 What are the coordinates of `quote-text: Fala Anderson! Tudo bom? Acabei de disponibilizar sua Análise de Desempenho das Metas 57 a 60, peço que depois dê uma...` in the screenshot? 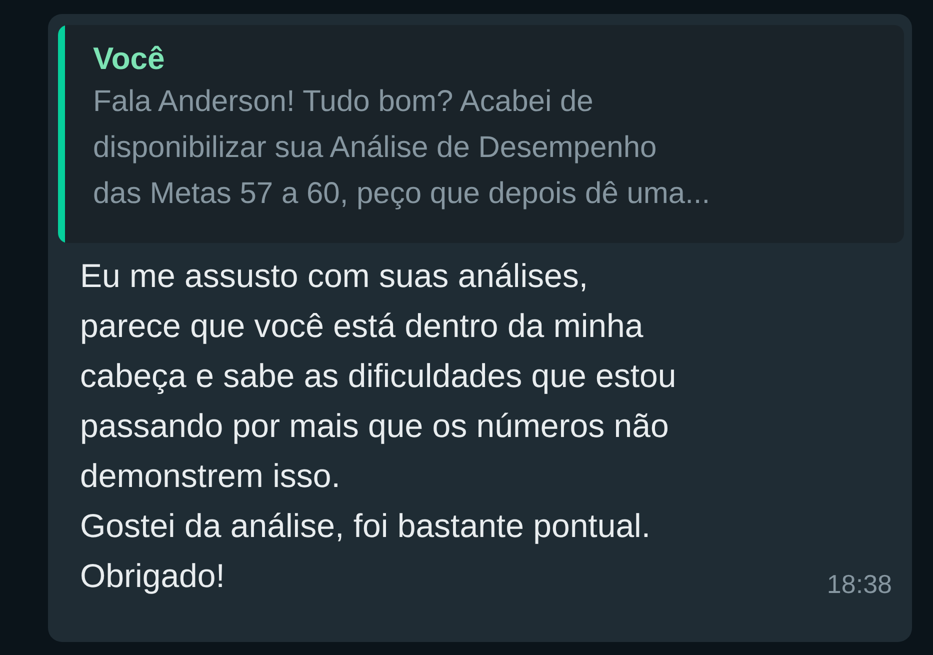 It's located at (401, 148).